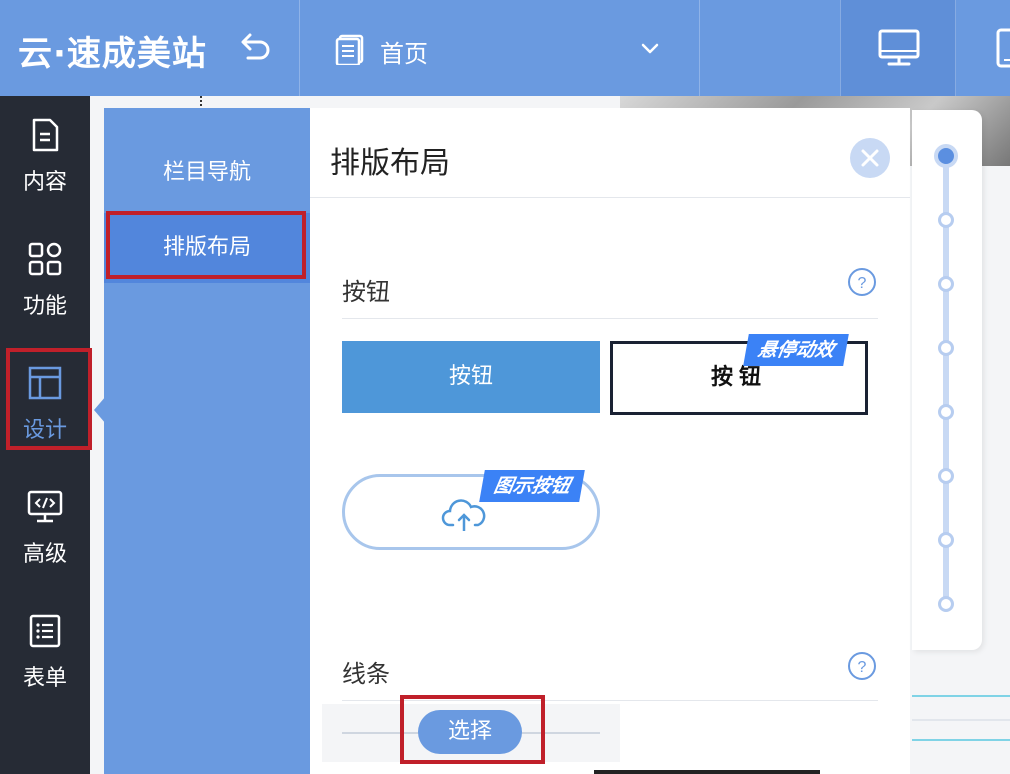 The height and width of the screenshot is (774, 1010). What do you see at coordinates (390, 163) in the screenshot?
I see `panel-title: 排版布局` at bounding box center [390, 163].